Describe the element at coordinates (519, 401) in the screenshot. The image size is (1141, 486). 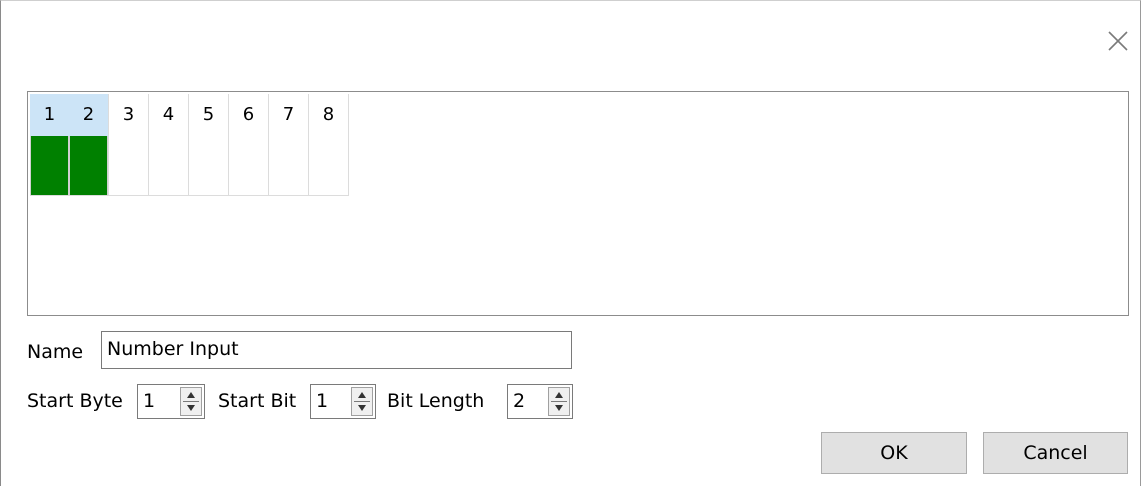
I see `bit-length-value: 2` at that location.